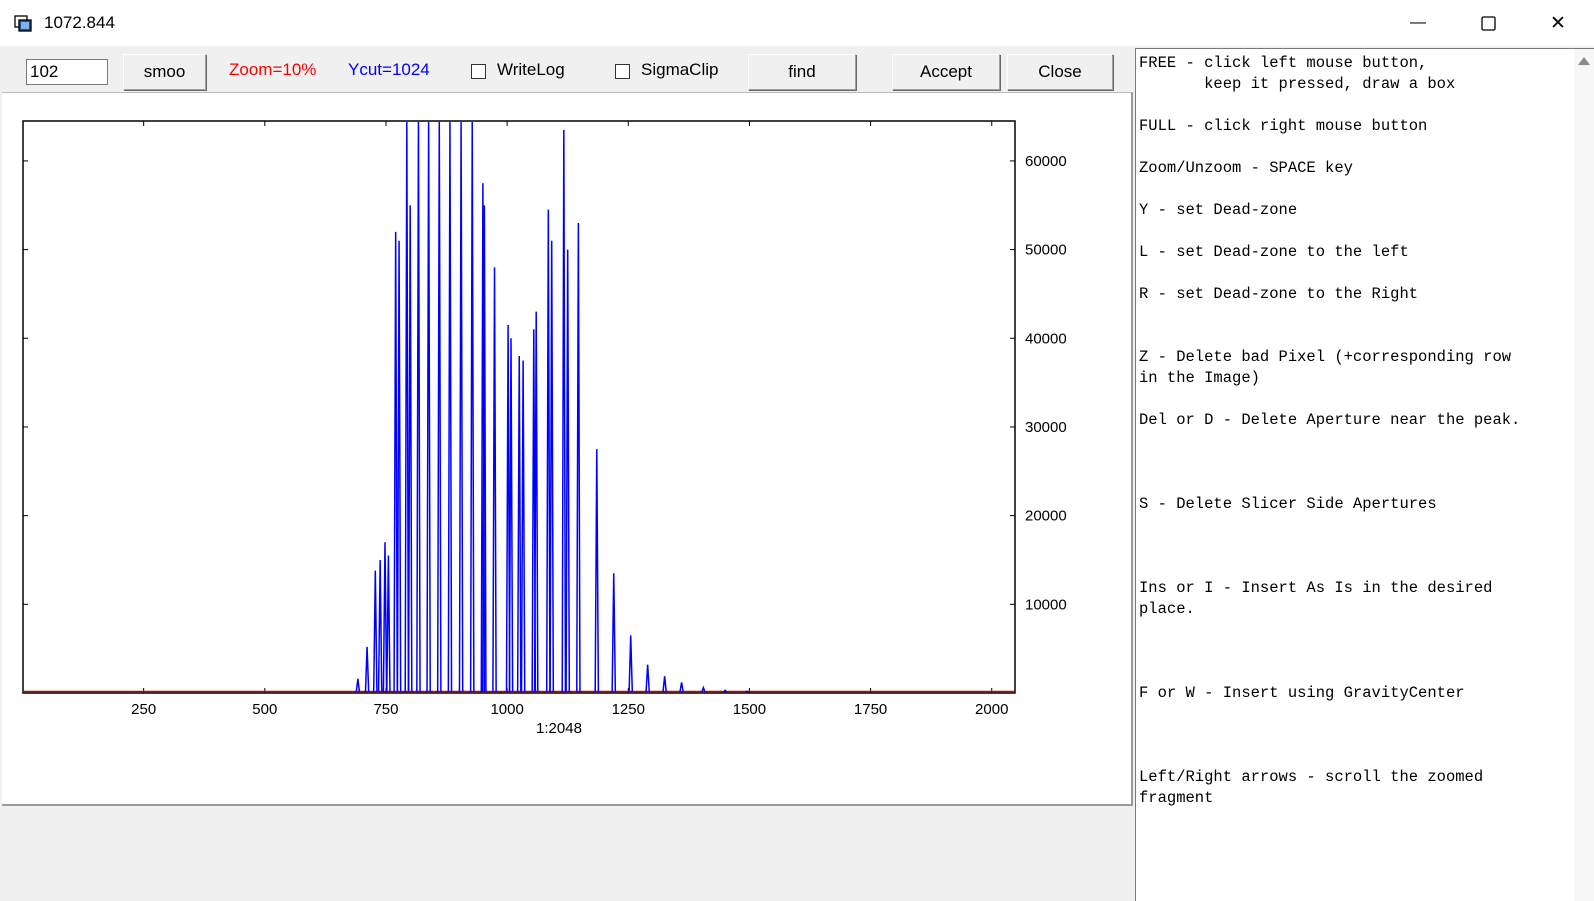  I want to click on x-axis-label: 1:2048, so click(559, 728).